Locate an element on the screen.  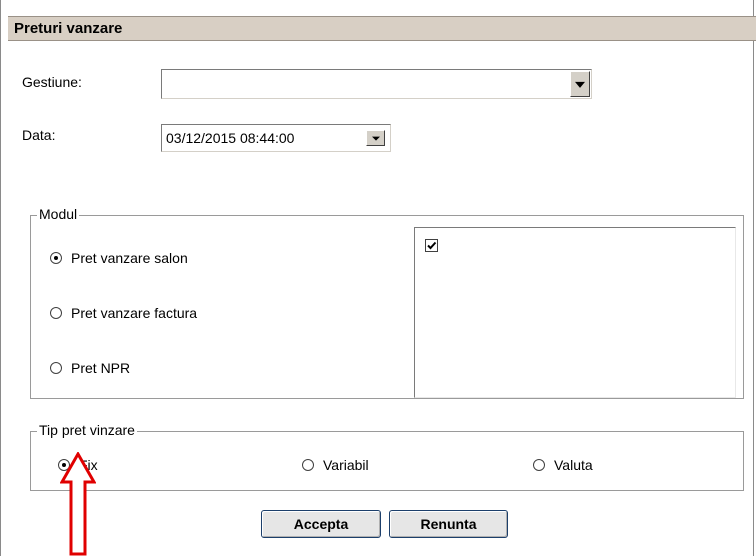
modul-legend: Modul is located at coordinates (58, 214).